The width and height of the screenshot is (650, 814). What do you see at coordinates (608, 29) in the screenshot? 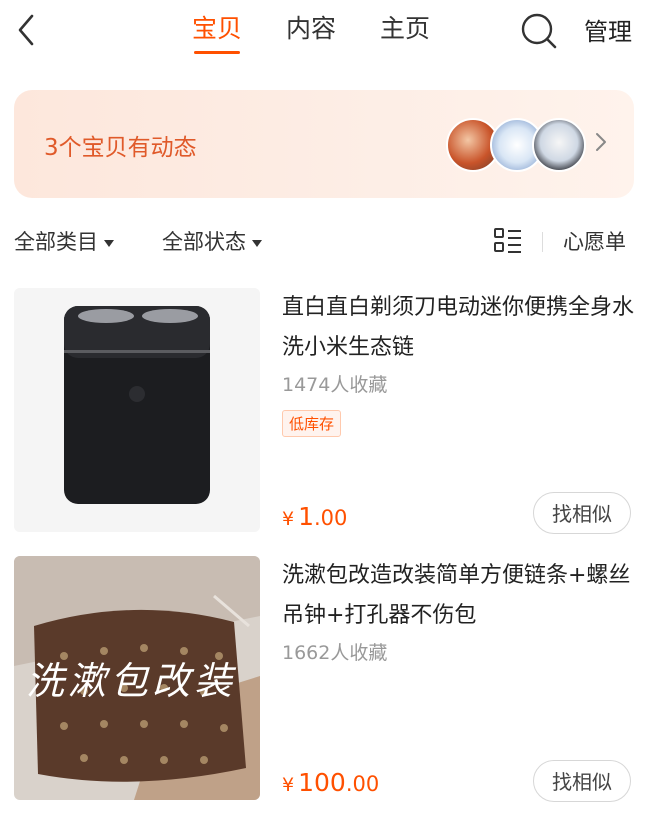
I see `manage-button: 管理` at bounding box center [608, 29].